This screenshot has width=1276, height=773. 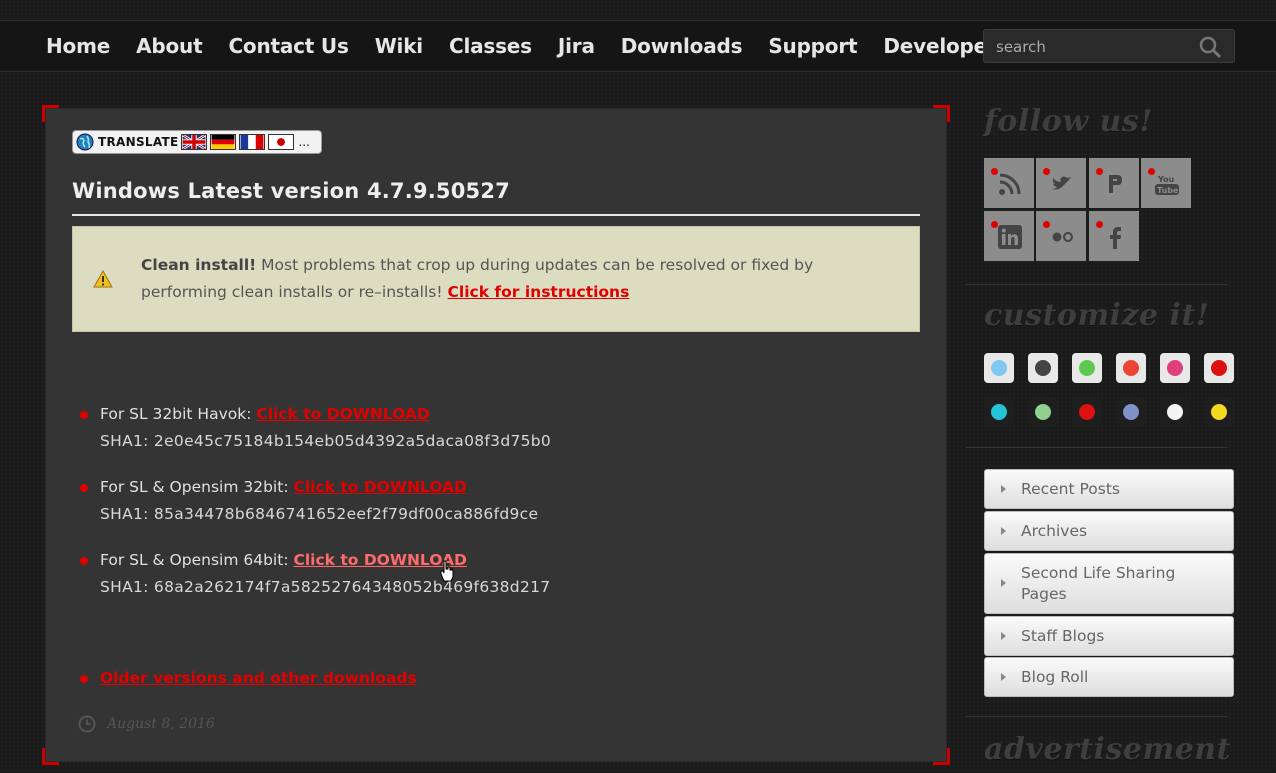 I want to click on facebook-button, so click(x=1114, y=236).